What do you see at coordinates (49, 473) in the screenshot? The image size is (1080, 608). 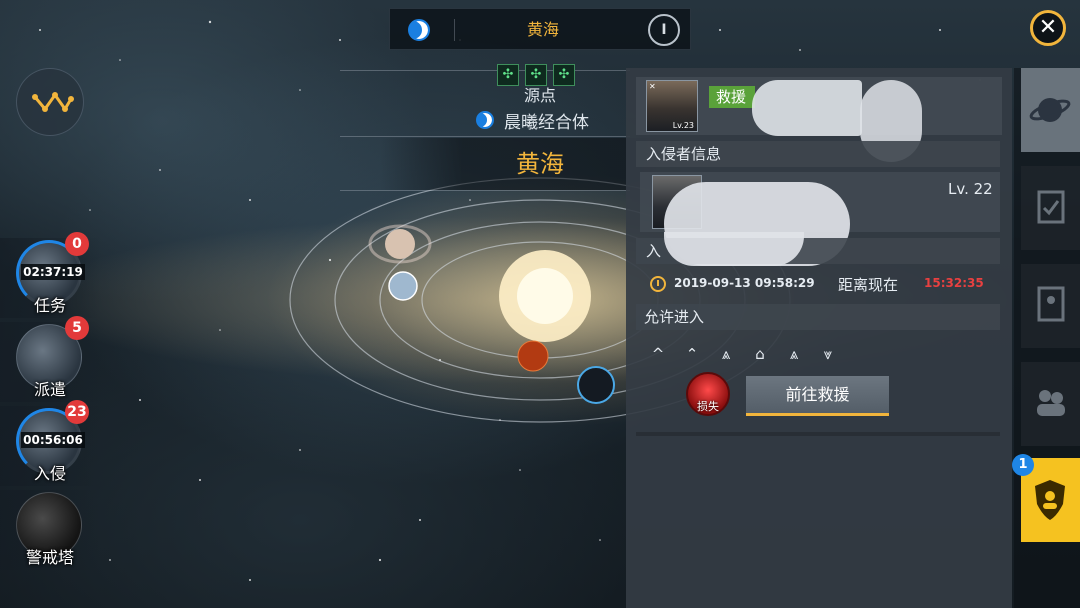 I see `invasion-label: 入侵` at bounding box center [49, 473].